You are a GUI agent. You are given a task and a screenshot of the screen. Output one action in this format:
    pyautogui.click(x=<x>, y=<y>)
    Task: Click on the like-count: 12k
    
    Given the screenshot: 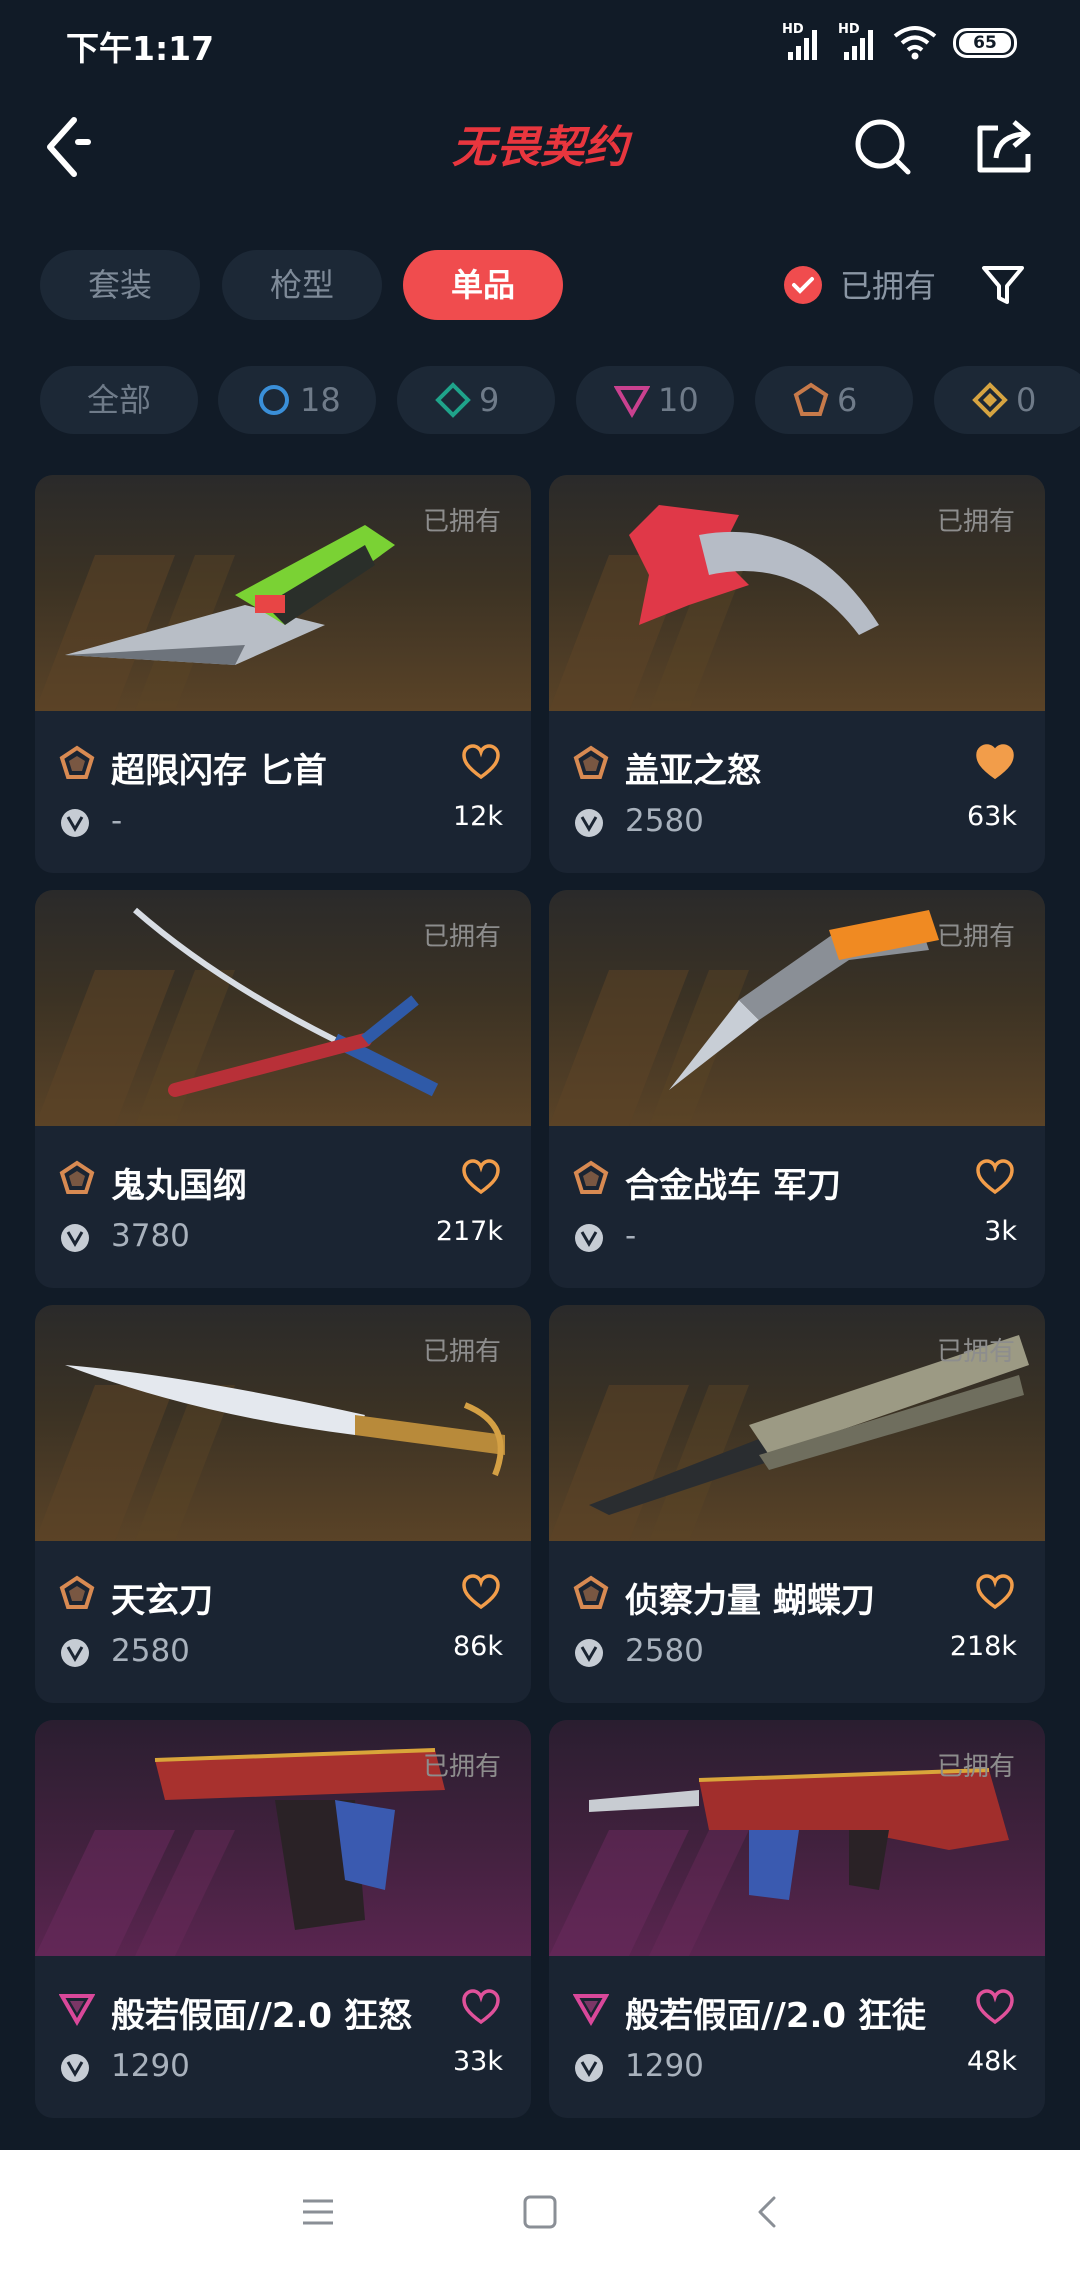 What is the action you would take?
    pyautogui.click(x=478, y=816)
    